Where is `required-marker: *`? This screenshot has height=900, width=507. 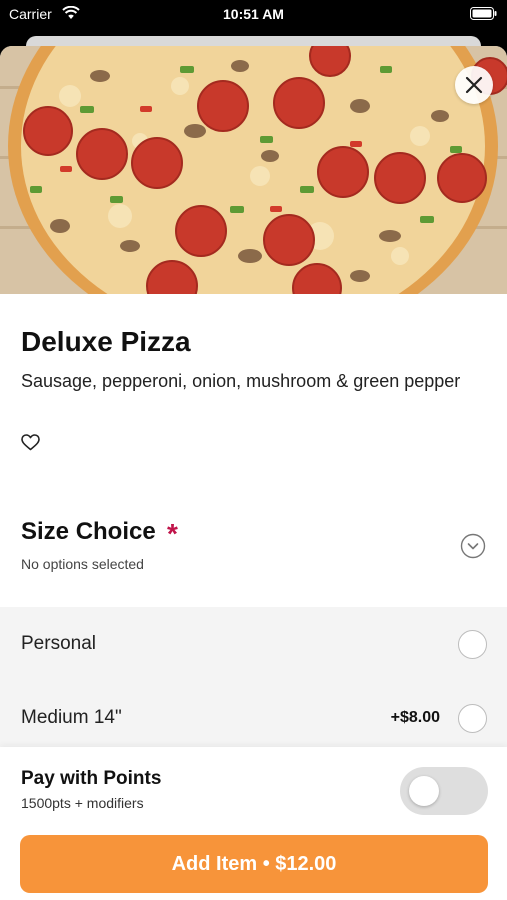 required-marker: * is located at coordinates (172, 533).